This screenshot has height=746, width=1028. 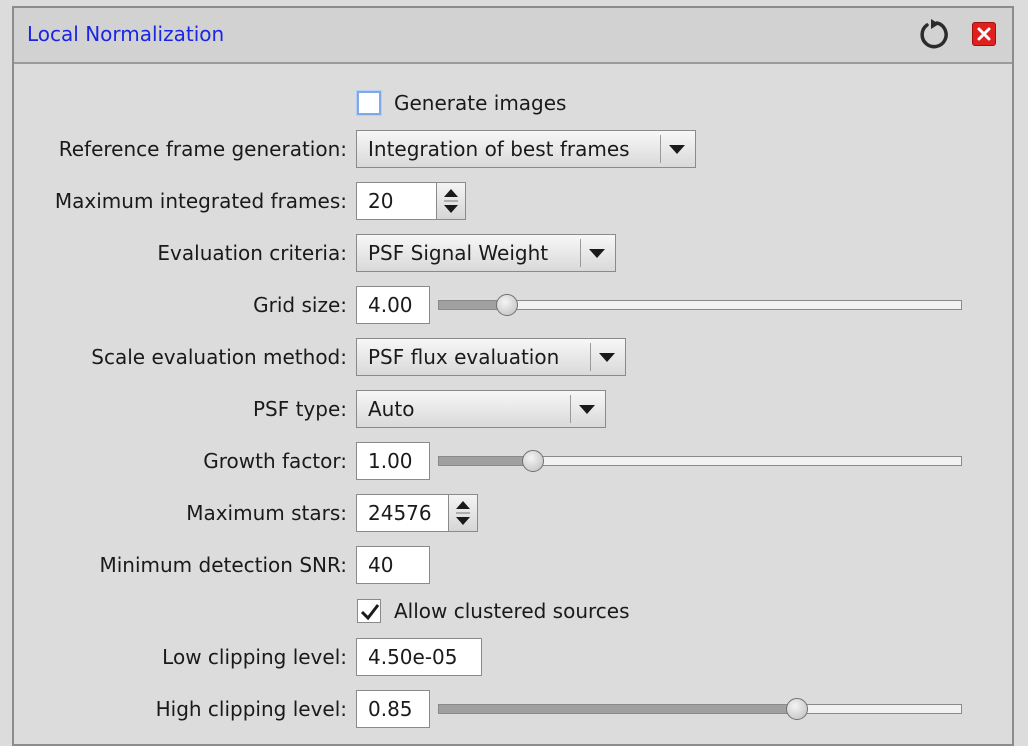 What do you see at coordinates (499, 149) in the screenshot?
I see `reference-frame-generation-value: Integration of best frames` at bounding box center [499, 149].